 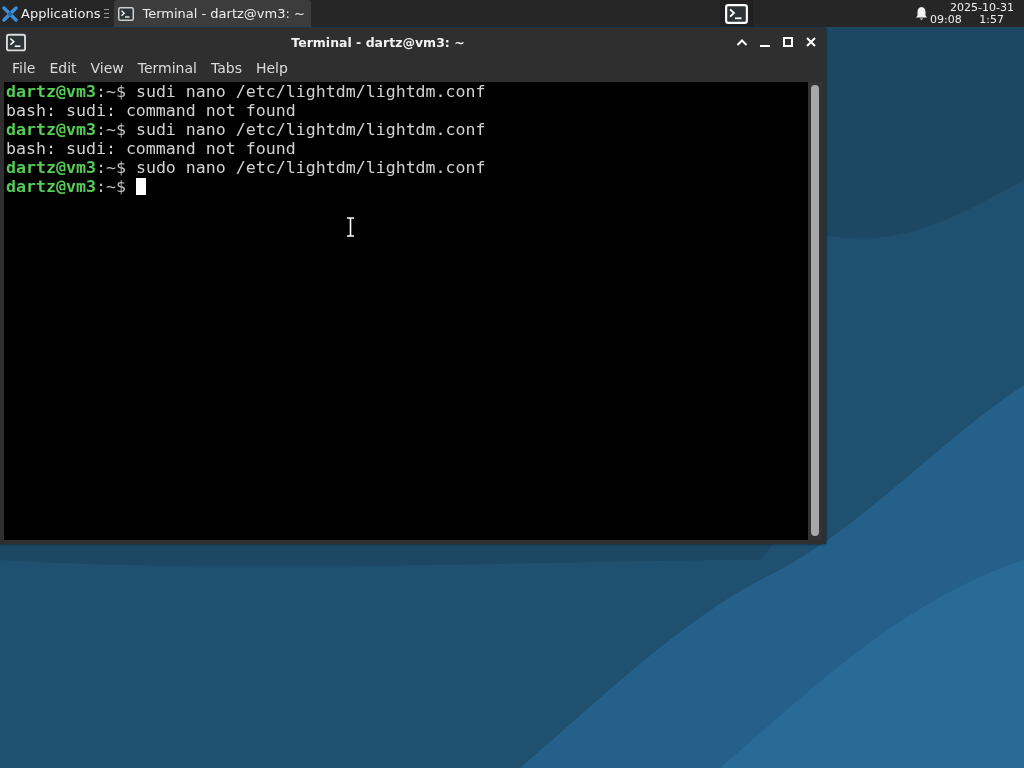 What do you see at coordinates (246, 167) in the screenshot?
I see `command-line: dartz@vm3:~$ sudo nano /etc/lightdm/lightdm.conf` at bounding box center [246, 167].